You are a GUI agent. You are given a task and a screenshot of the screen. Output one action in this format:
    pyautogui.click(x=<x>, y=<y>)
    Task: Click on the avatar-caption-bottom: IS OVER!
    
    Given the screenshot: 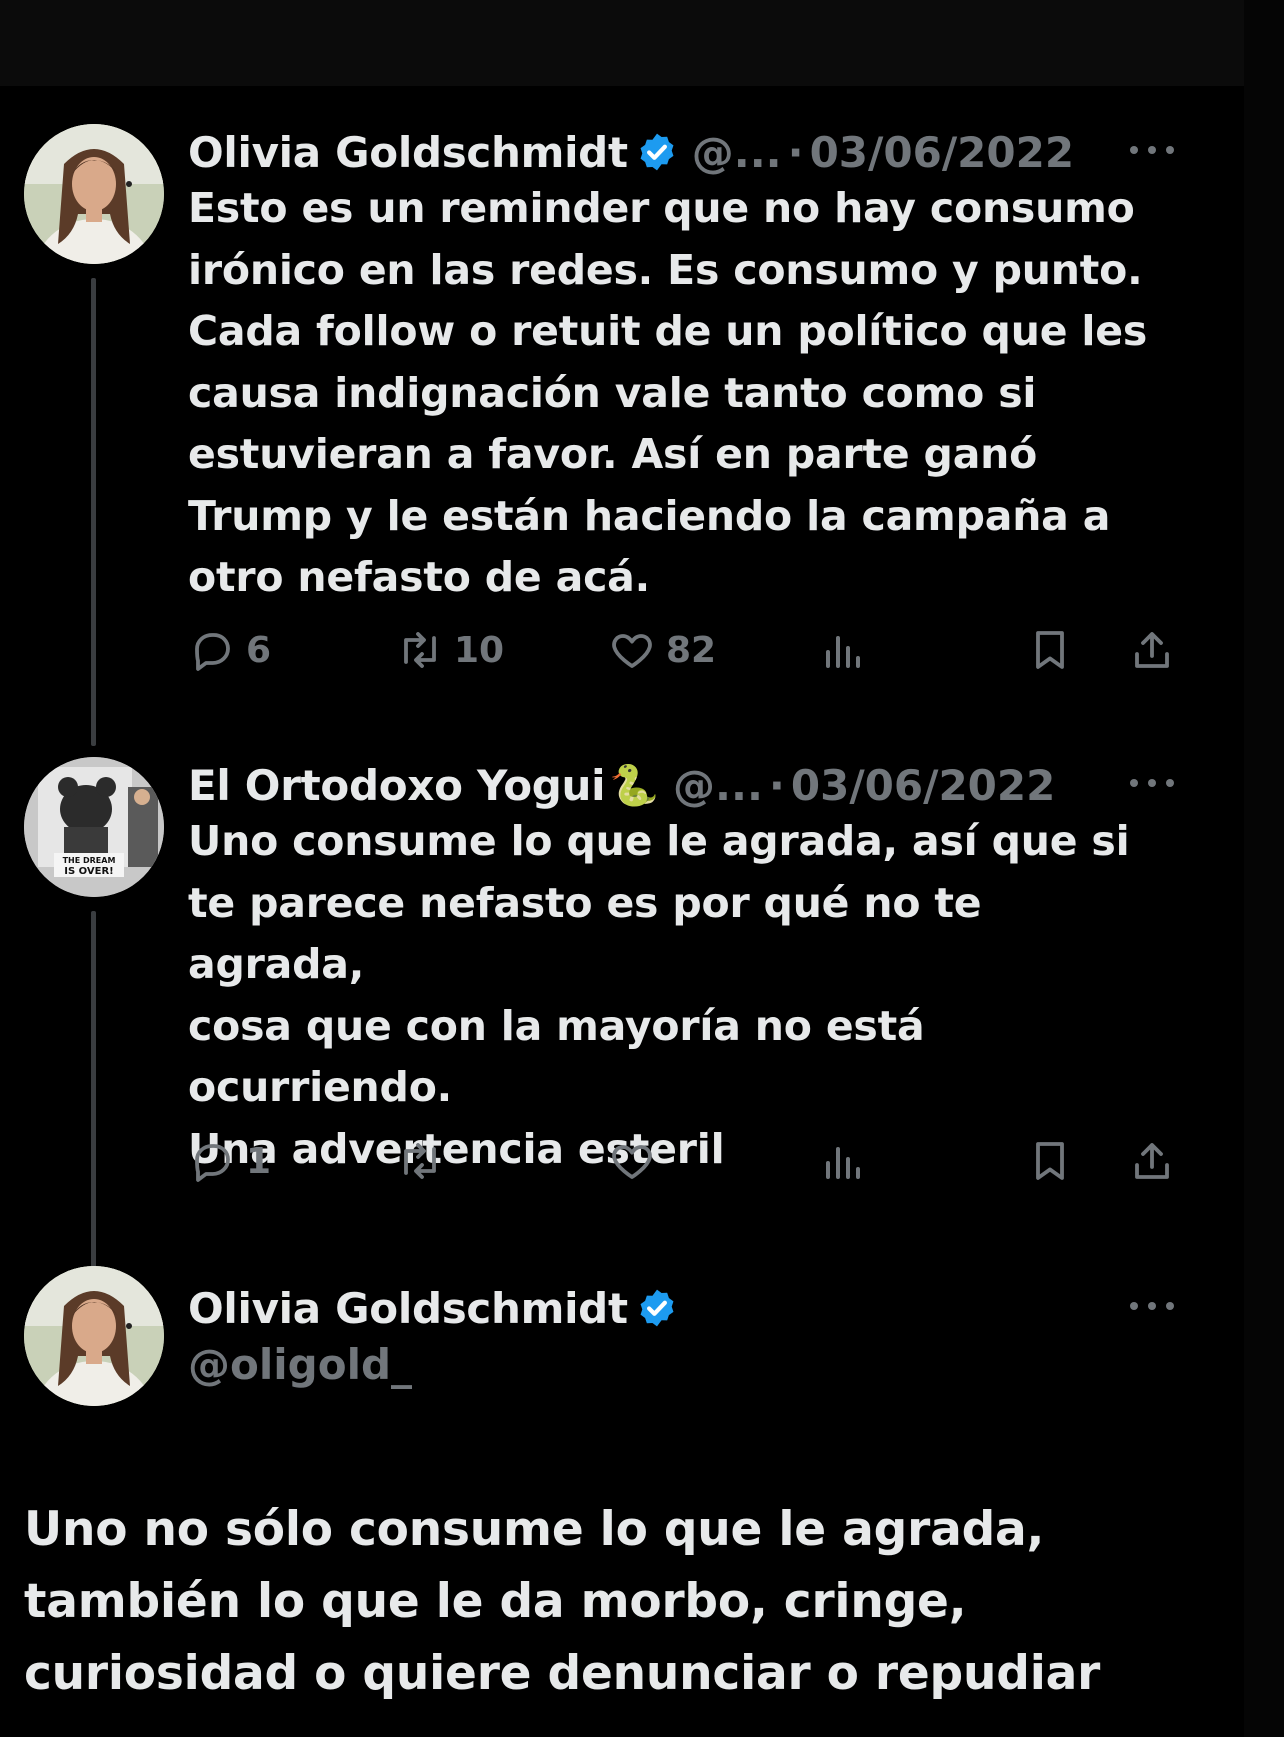 What is the action you would take?
    pyautogui.click(x=88, y=871)
    